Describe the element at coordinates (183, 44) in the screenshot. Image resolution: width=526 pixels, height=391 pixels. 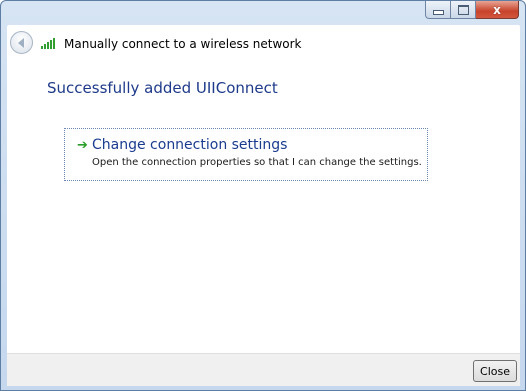
I see `dialog-title: Manually connect to a wireless network` at that location.